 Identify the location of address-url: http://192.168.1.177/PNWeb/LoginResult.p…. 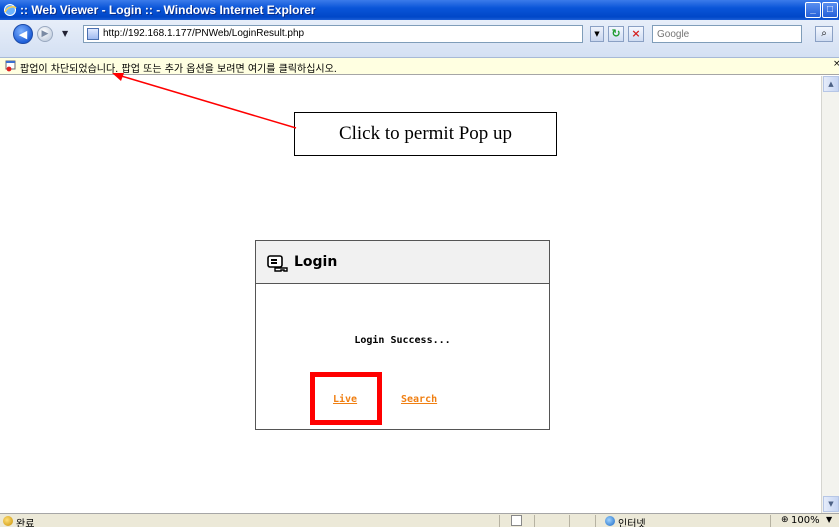
(203, 33).